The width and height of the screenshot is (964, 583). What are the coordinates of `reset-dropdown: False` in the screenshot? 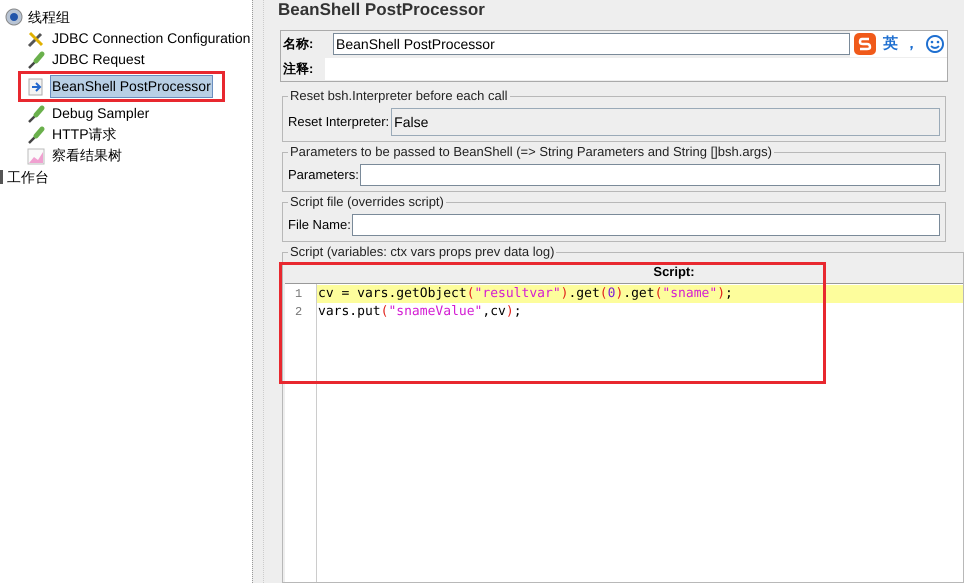 It's located at (665, 122).